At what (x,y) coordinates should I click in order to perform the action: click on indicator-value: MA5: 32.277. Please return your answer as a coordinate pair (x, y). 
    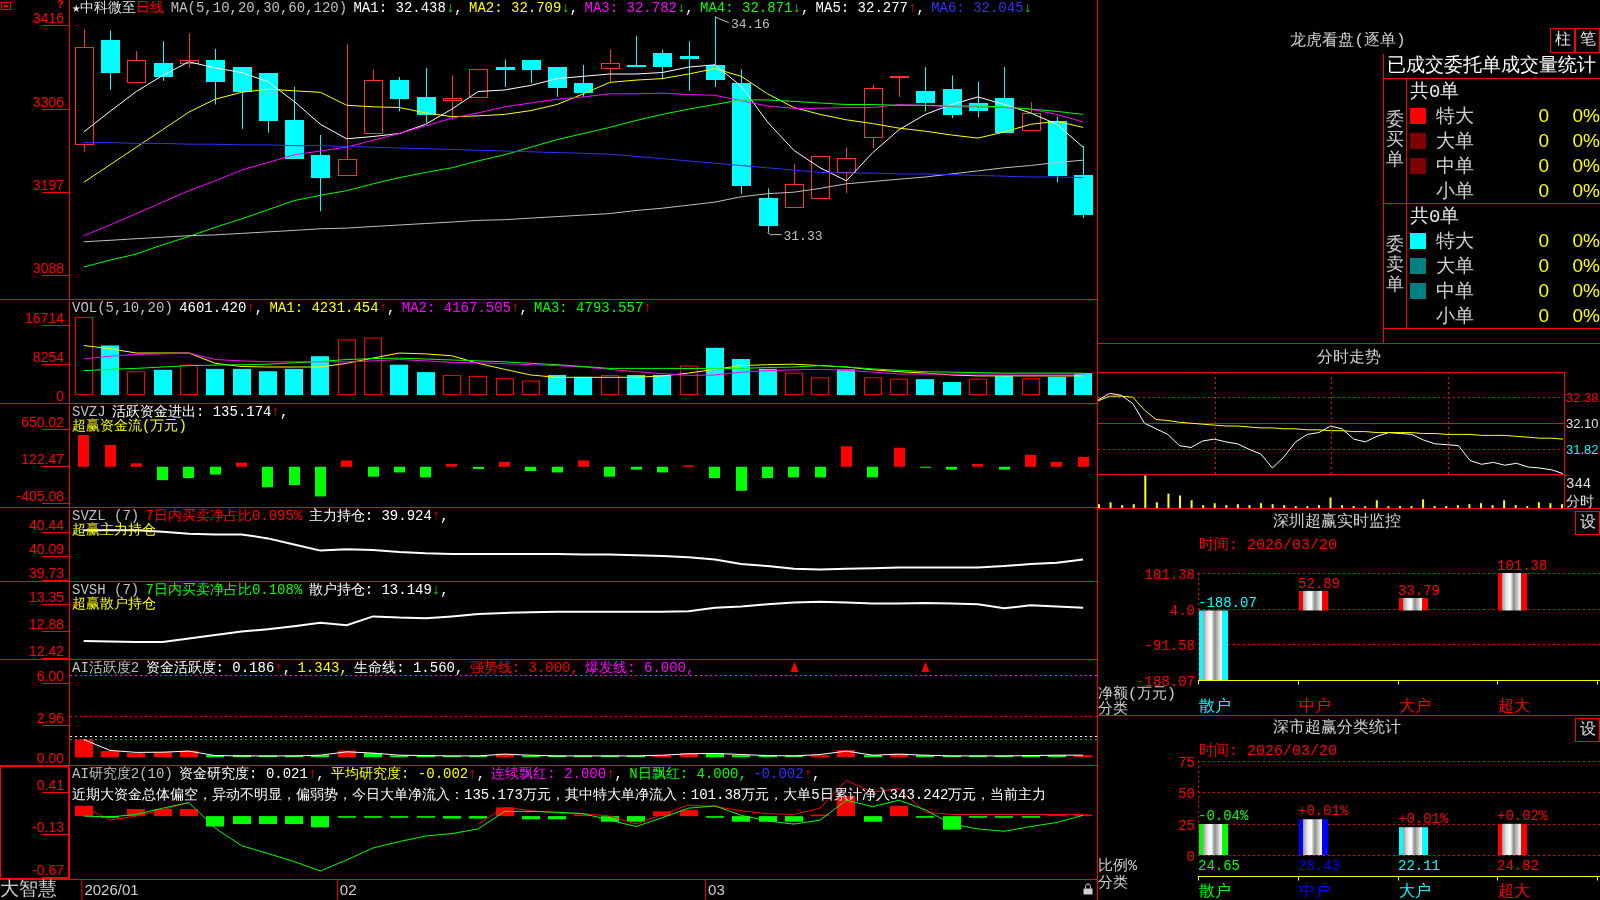
    Looking at the image, I should click on (861, 8).